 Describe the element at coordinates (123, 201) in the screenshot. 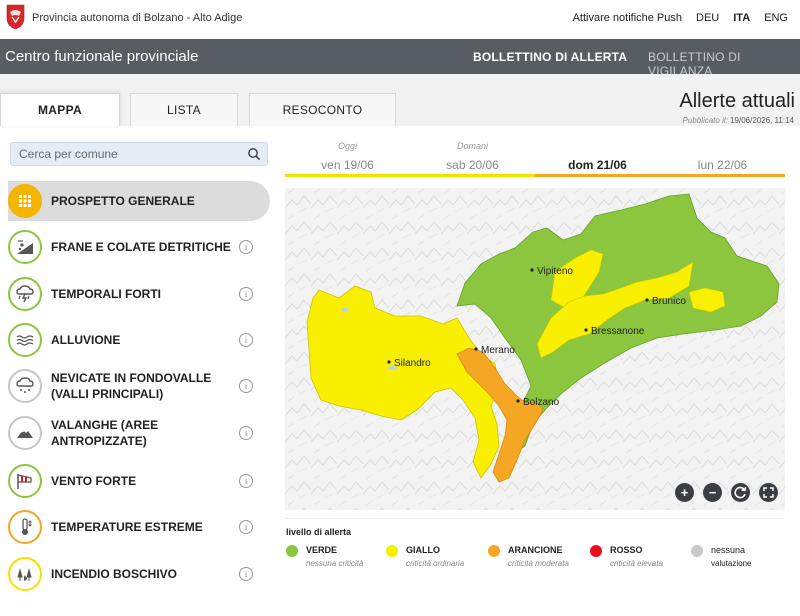

I see `hazard-label: PROSPETTO GENERALE` at that location.